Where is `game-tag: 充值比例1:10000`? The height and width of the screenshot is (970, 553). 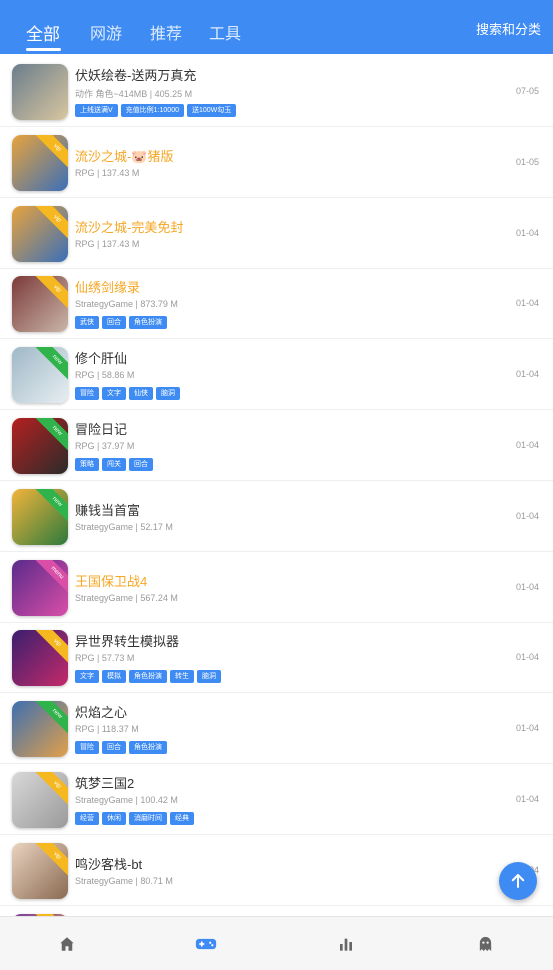
game-tag: 充值比例1:10000 is located at coordinates (152, 110).